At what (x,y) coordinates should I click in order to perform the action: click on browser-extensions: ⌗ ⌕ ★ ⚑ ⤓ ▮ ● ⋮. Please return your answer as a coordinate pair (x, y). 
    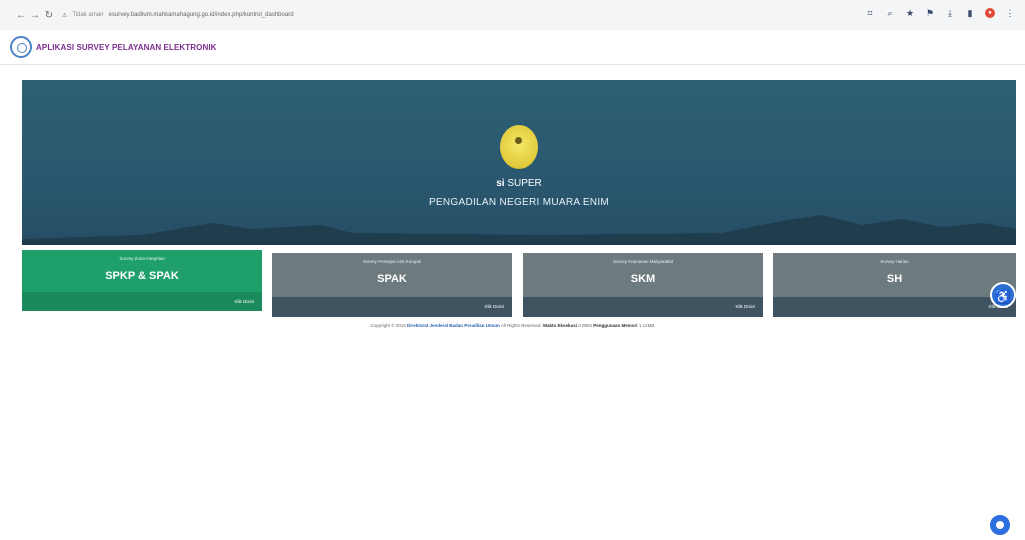
    Looking at the image, I should click on (940, 13).